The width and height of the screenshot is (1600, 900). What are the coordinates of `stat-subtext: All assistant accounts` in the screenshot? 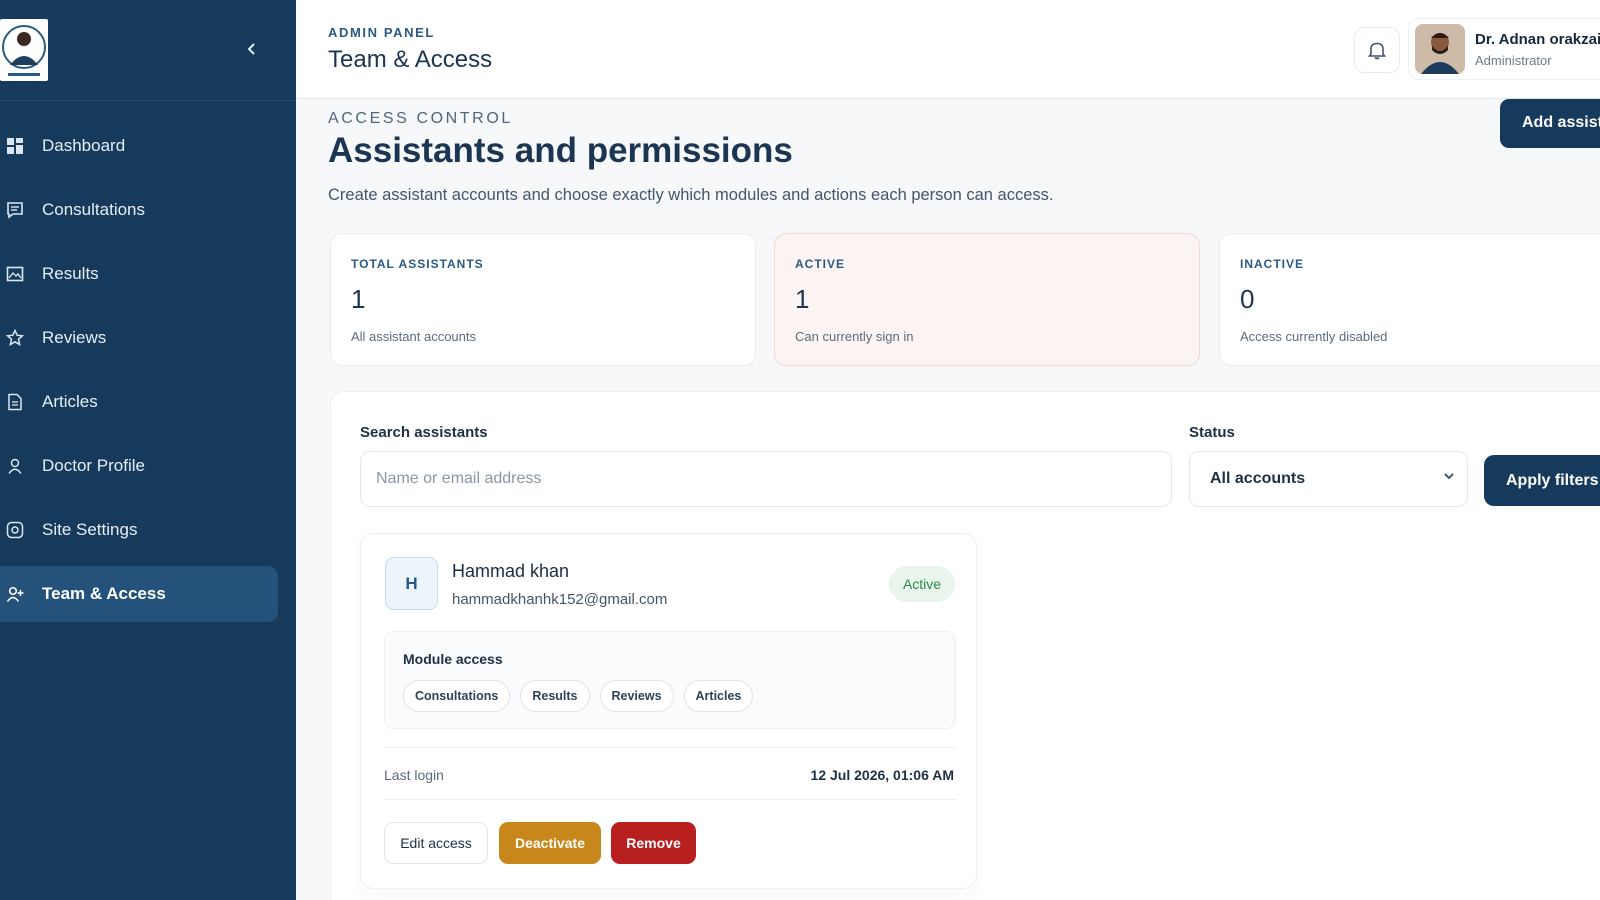 It's located at (414, 336).